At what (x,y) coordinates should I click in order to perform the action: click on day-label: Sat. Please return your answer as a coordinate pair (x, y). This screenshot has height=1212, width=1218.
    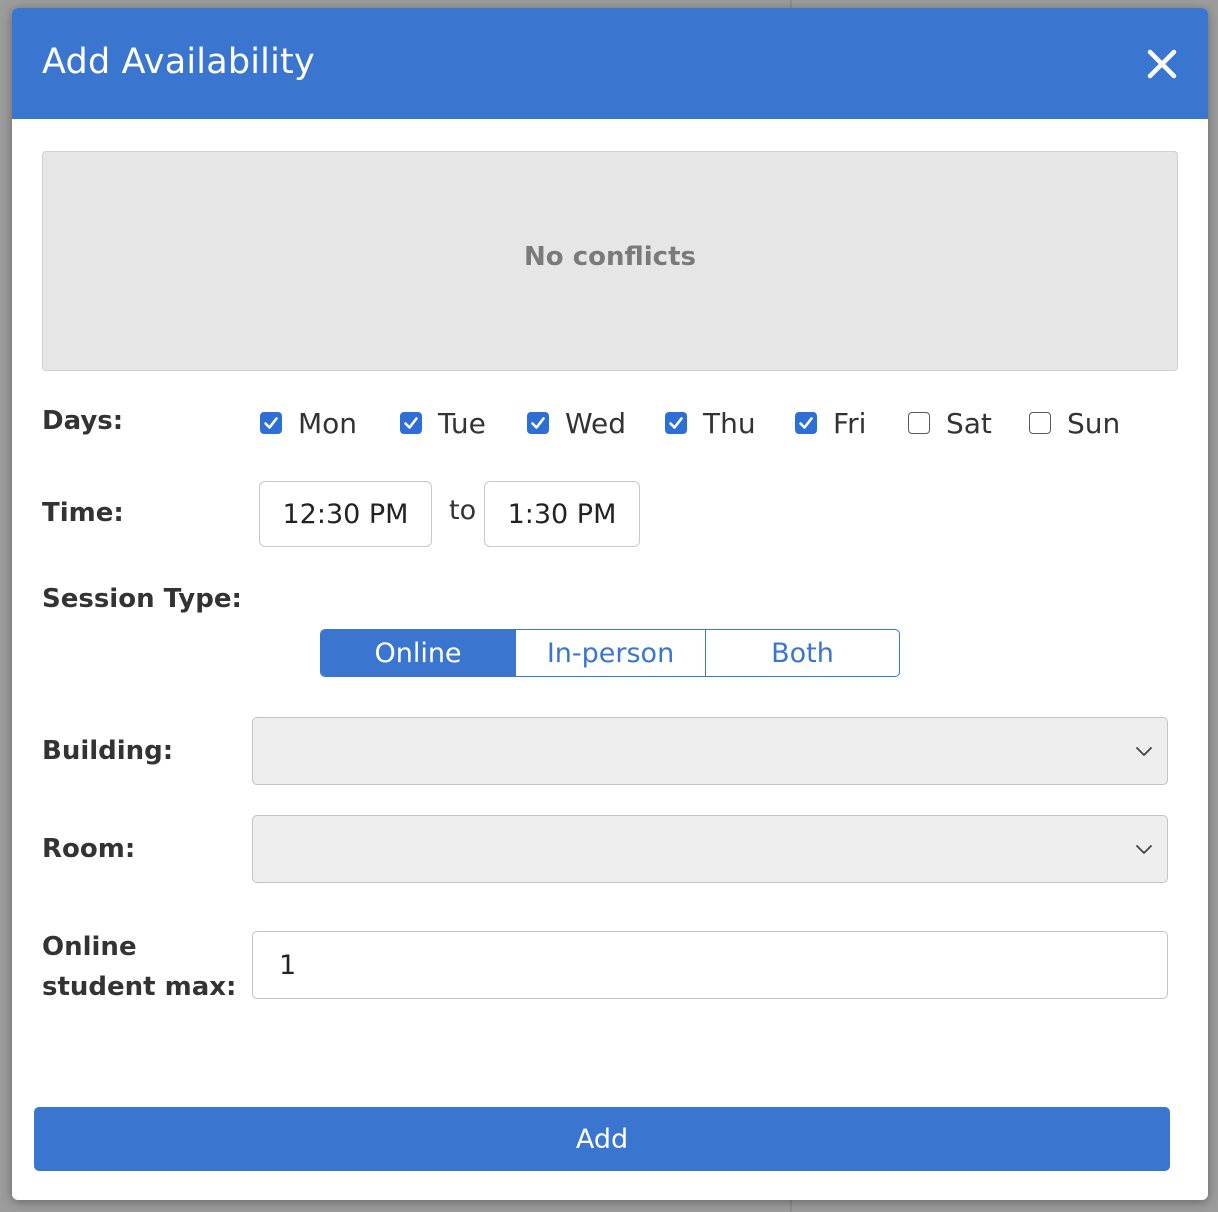
    Looking at the image, I should click on (969, 423).